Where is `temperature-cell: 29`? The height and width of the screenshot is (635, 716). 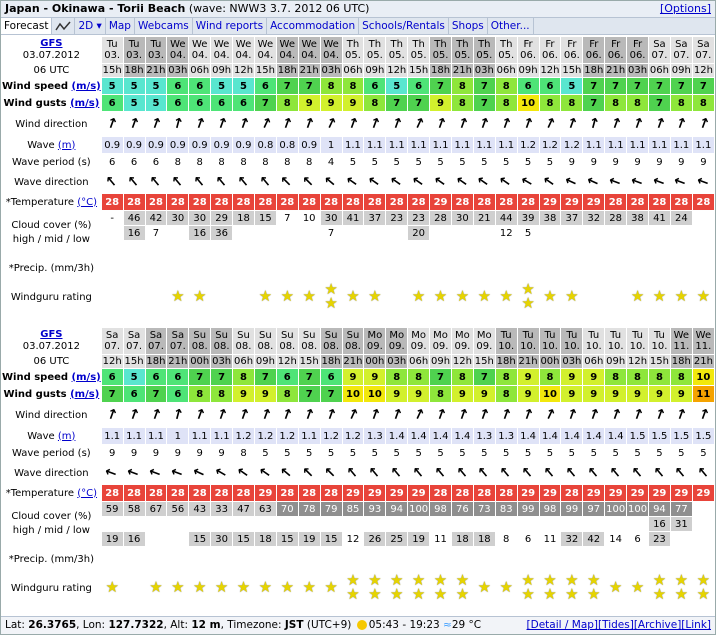
temperature-cell: 29 is located at coordinates (659, 493).